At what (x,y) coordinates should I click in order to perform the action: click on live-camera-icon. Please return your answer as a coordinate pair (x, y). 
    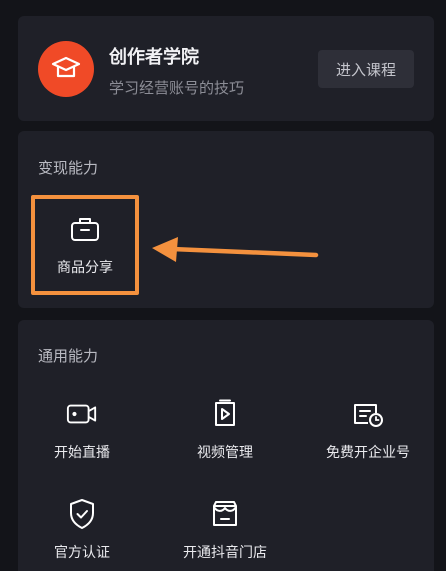
    Looking at the image, I should click on (82, 414).